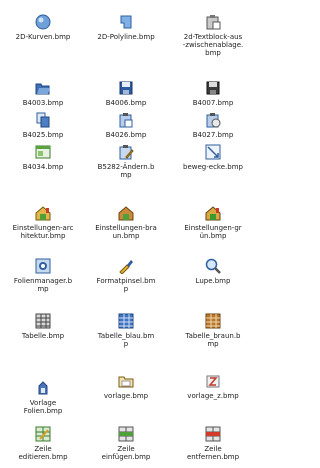 The width and height of the screenshot is (320, 468). I want to click on file-label: vorlage.bmp, so click(126, 396).